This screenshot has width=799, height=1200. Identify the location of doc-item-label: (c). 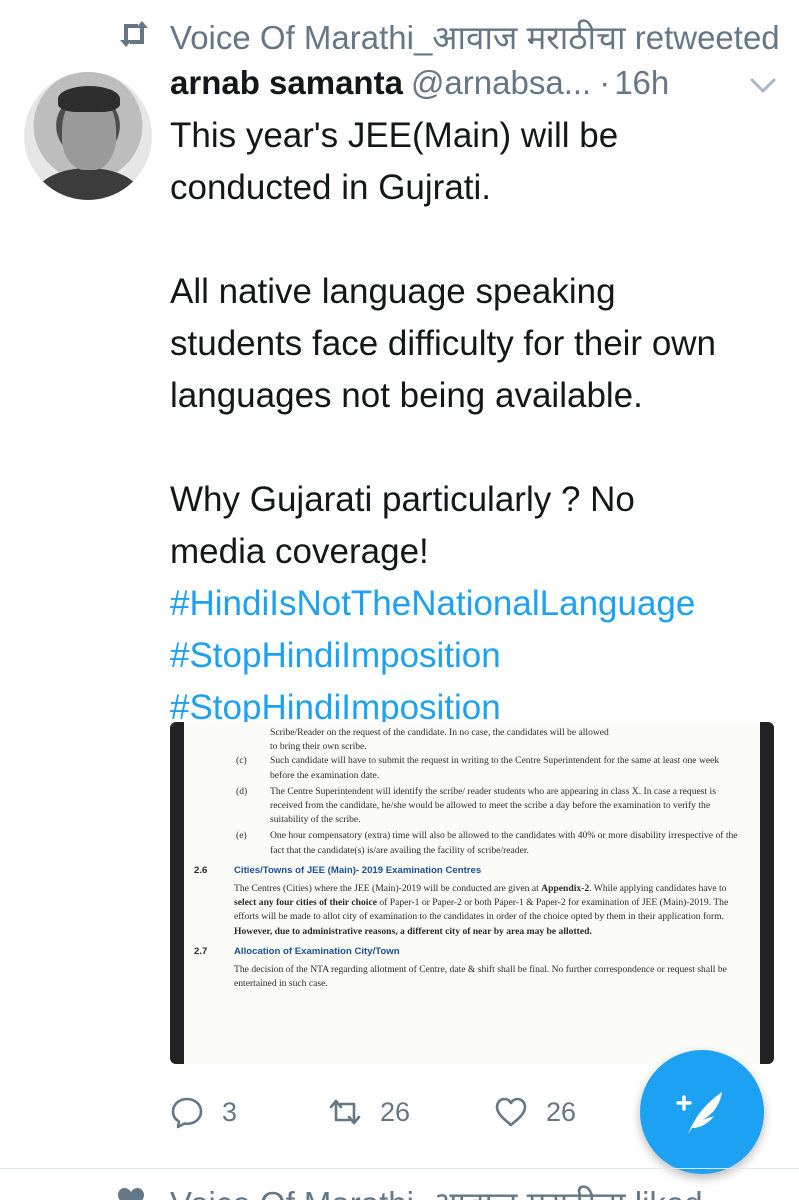
(241, 761).